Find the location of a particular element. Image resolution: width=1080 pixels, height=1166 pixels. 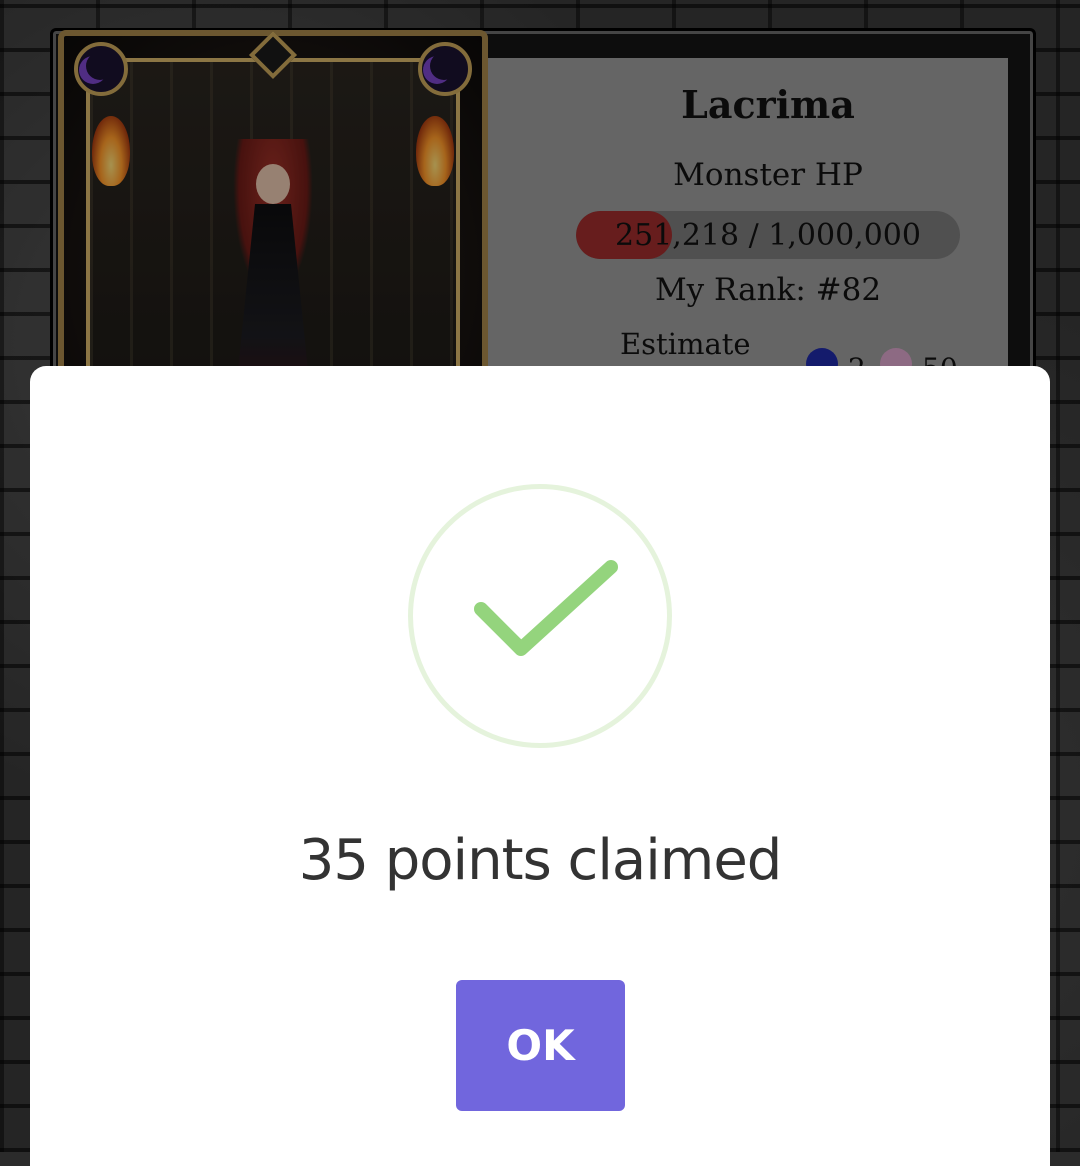

ok-button: OK is located at coordinates (540, 1045).